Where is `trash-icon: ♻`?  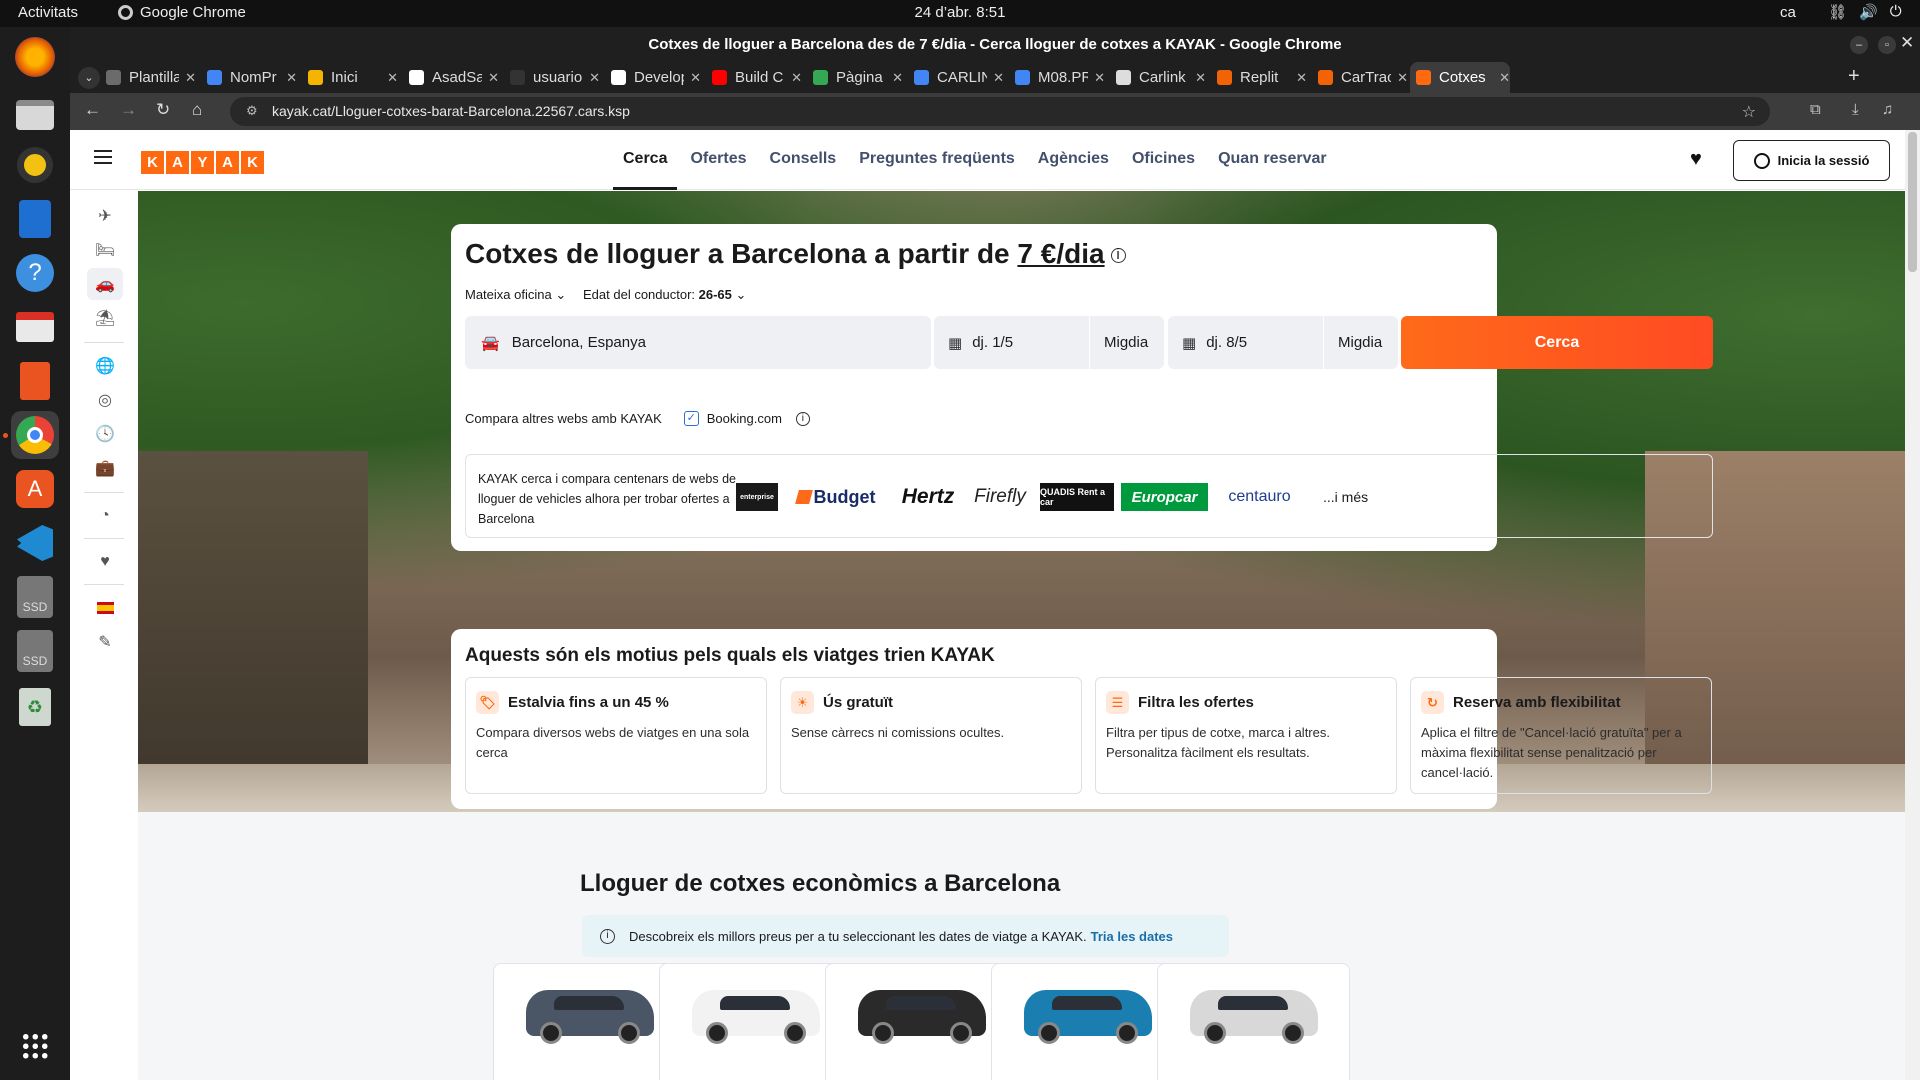 trash-icon: ♻ is located at coordinates (35, 707).